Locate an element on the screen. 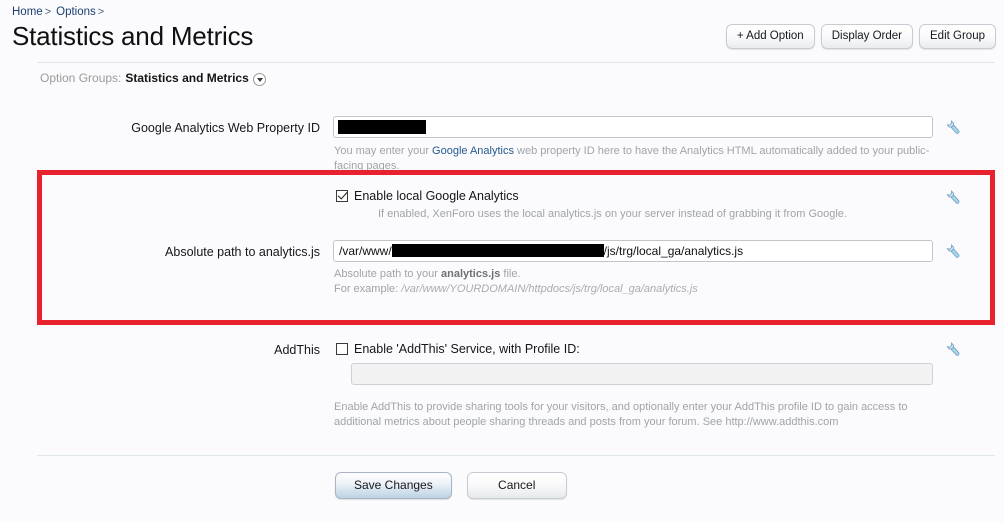 Image resolution: width=1004 pixels, height=522 pixels. analytics-path-prefix: /var/www/ is located at coordinates (365, 251).